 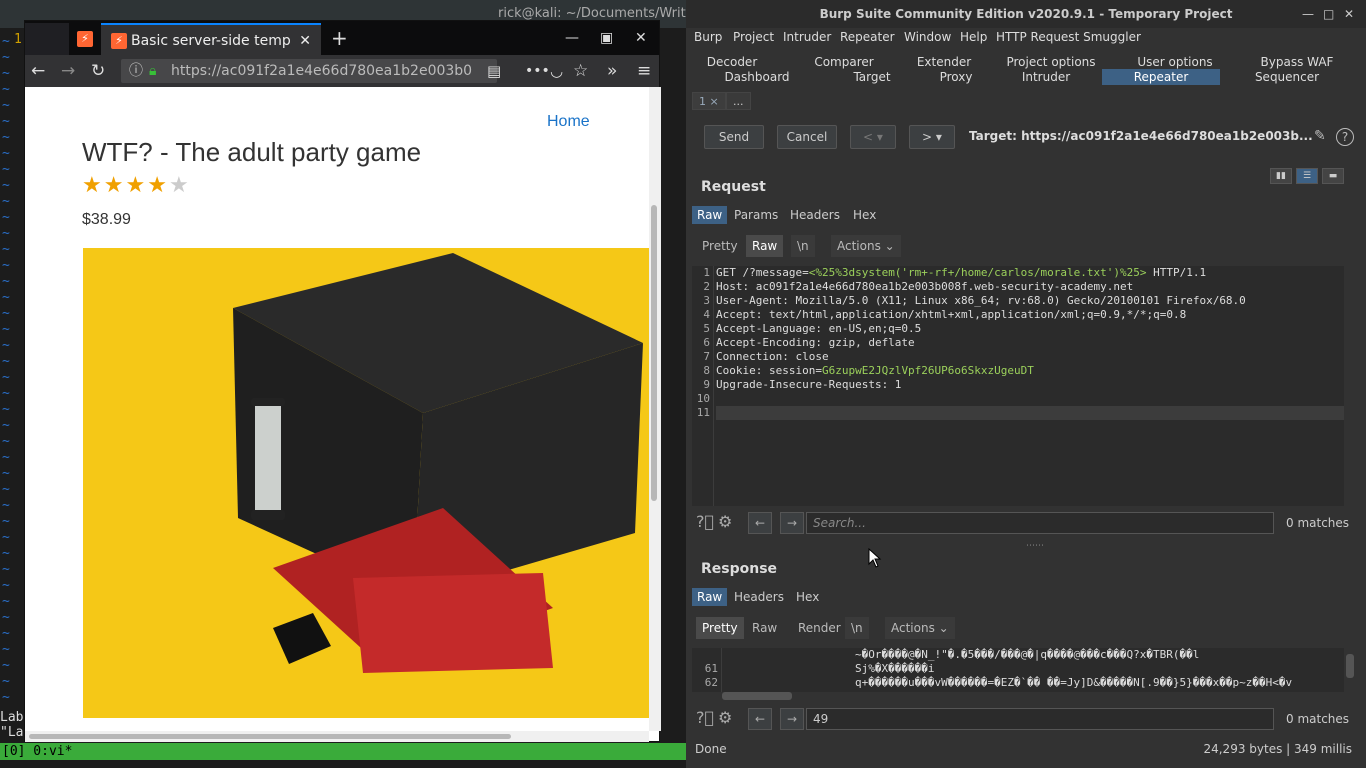 I want to click on menu-repeater: Repeater, so click(x=867, y=37).